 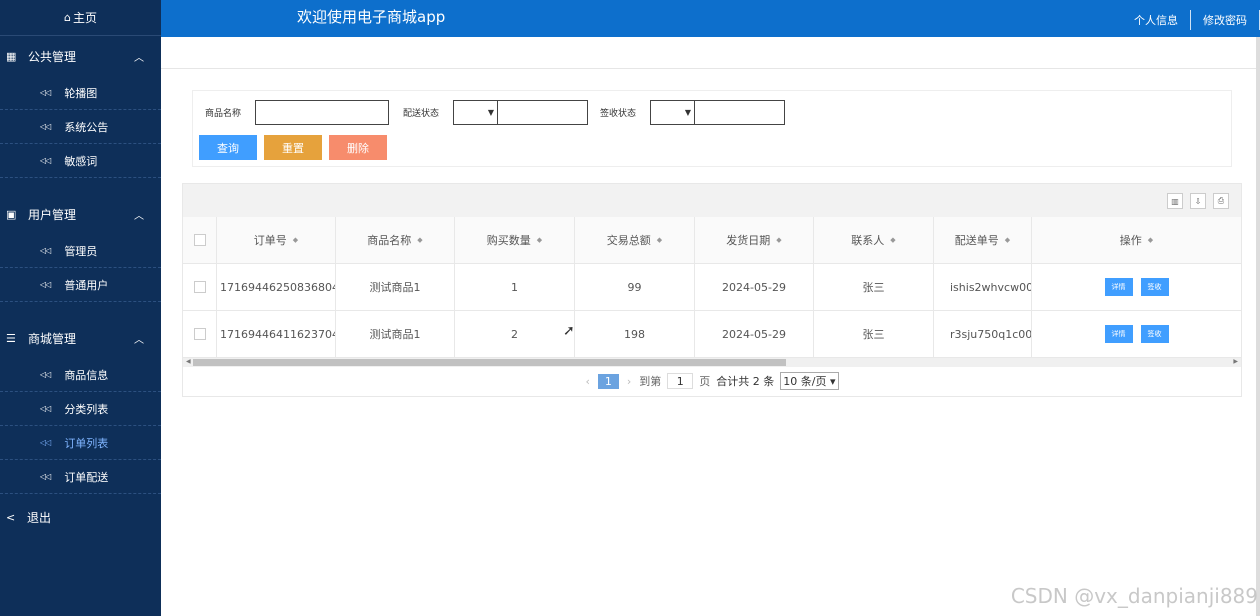 I want to click on tracking-no: ishis2whvcw00000, so click(x=983, y=287).